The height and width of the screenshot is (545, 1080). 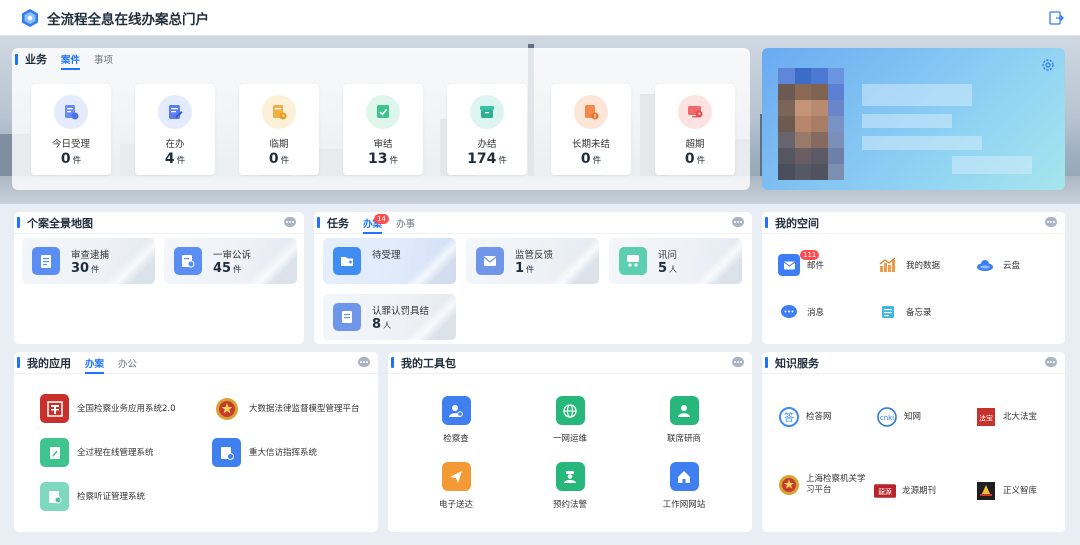 What do you see at coordinates (534, 255) in the screenshot?
I see `item-label: 监管反馈` at bounding box center [534, 255].